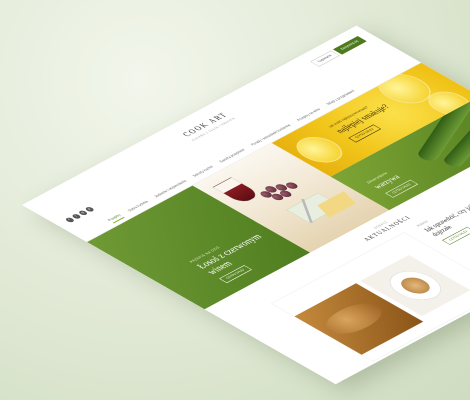  I want to click on header-actions: Logowanie Zarejestruj się, so click(338, 51).